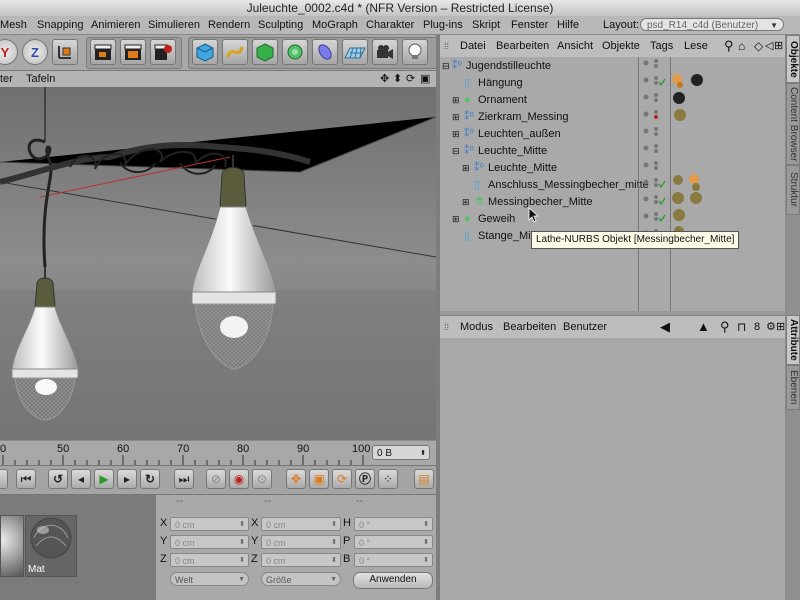 This screenshot has width=800, height=600. What do you see at coordinates (393, 524) in the screenshot?
I see `rot-h-field: 0 ° ⬍` at bounding box center [393, 524].